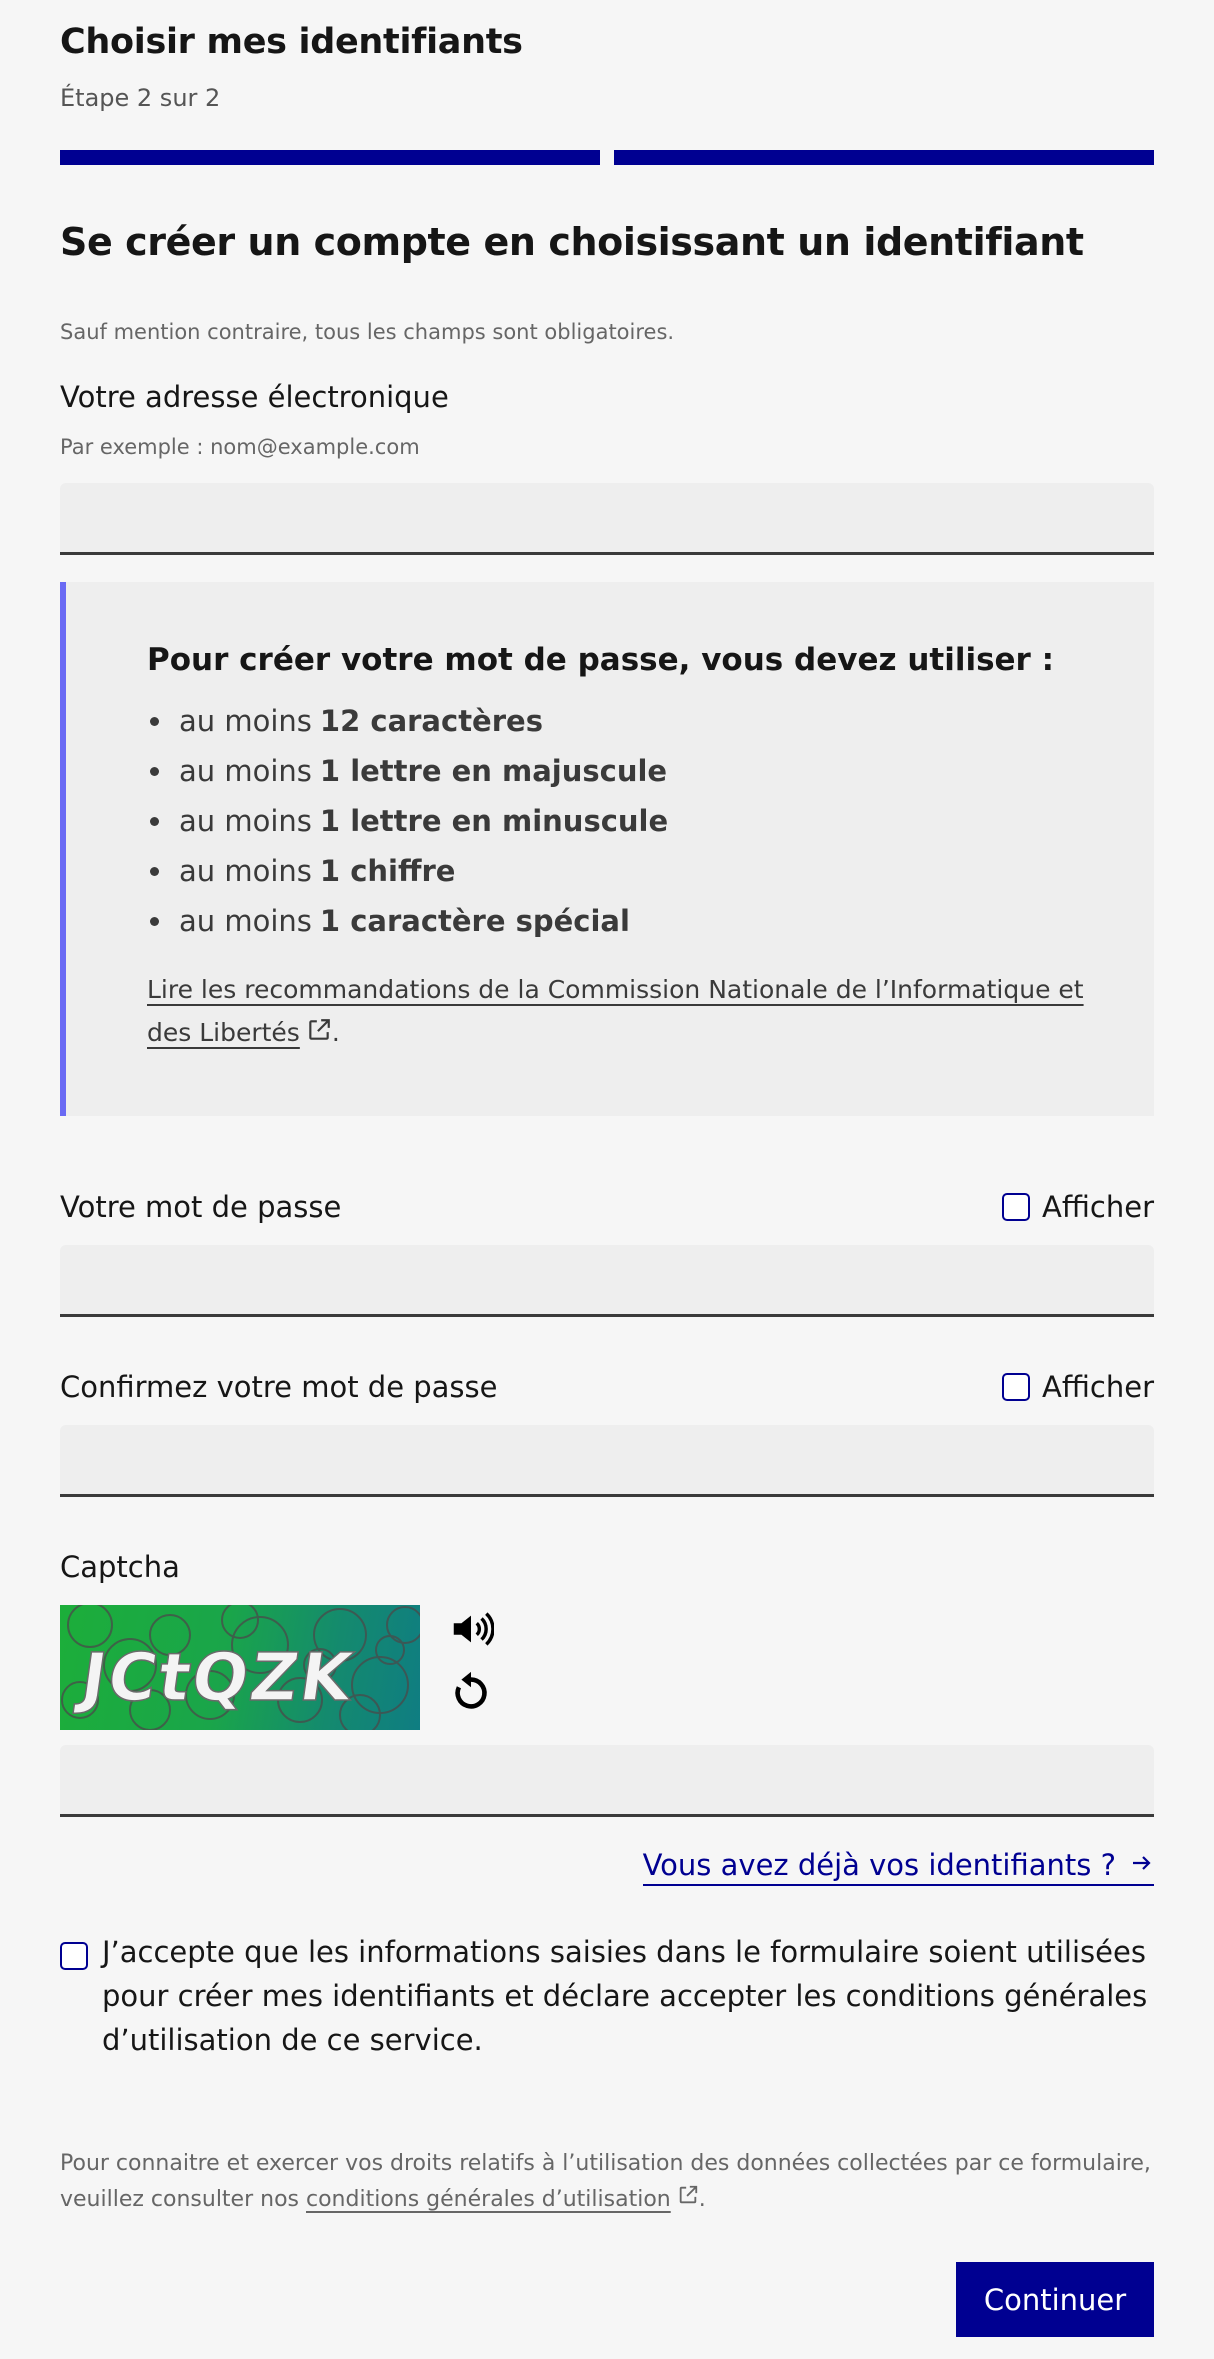 Image resolution: width=1214 pixels, height=2359 pixels. Describe the element at coordinates (140, 98) in the screenshot. I see `step-indicator: Étape 2 sur 2` at that location.